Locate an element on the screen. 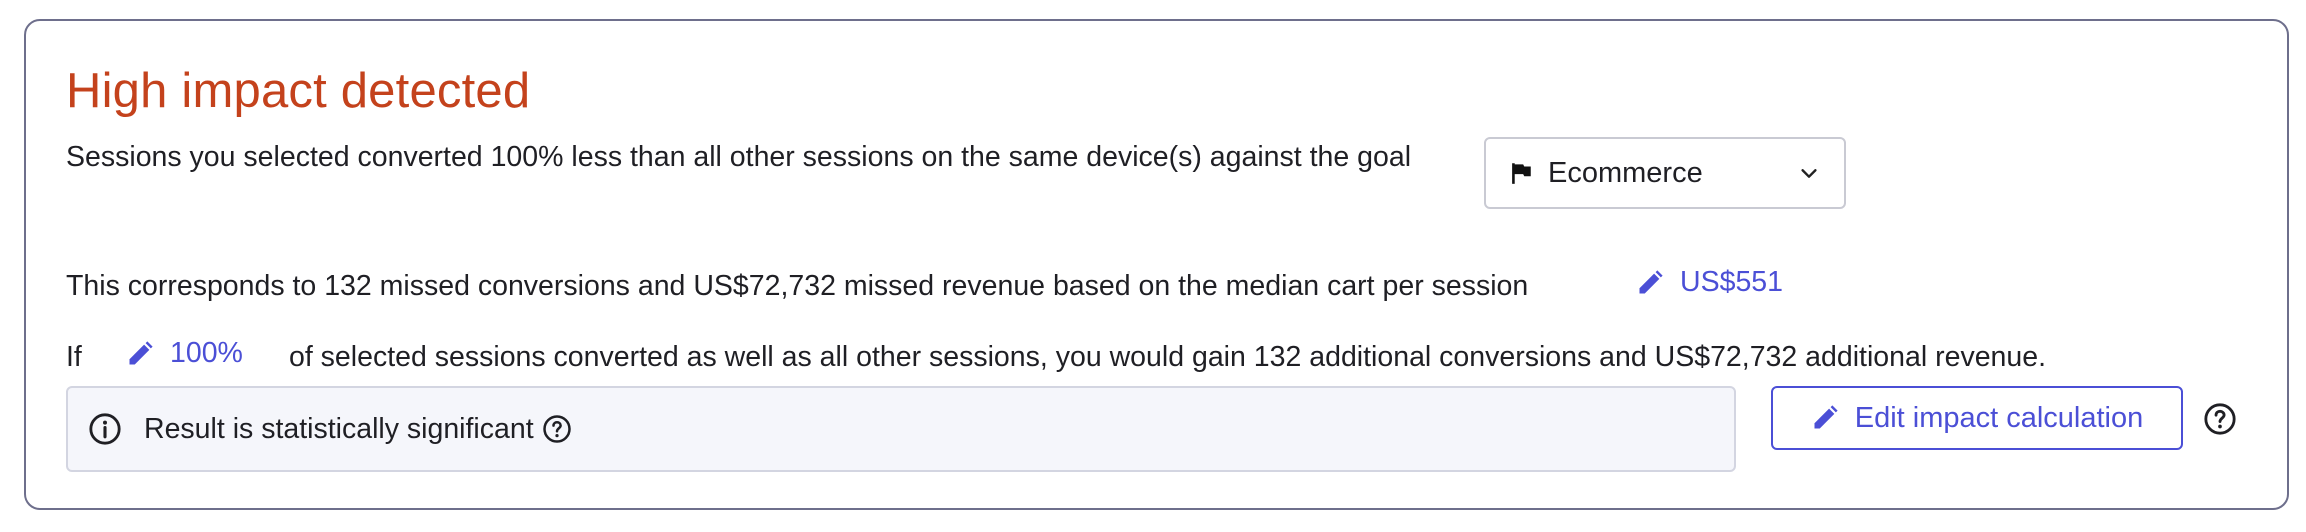 The width and height of the screenshot is (2306, 532). median-cart-edit-link: US$551 is located at coordinates (1709, 282).